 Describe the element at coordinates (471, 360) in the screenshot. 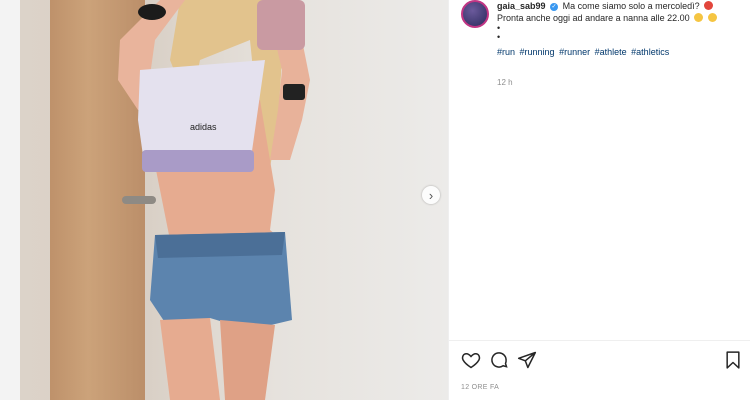

I see `heart-icon` at that location.